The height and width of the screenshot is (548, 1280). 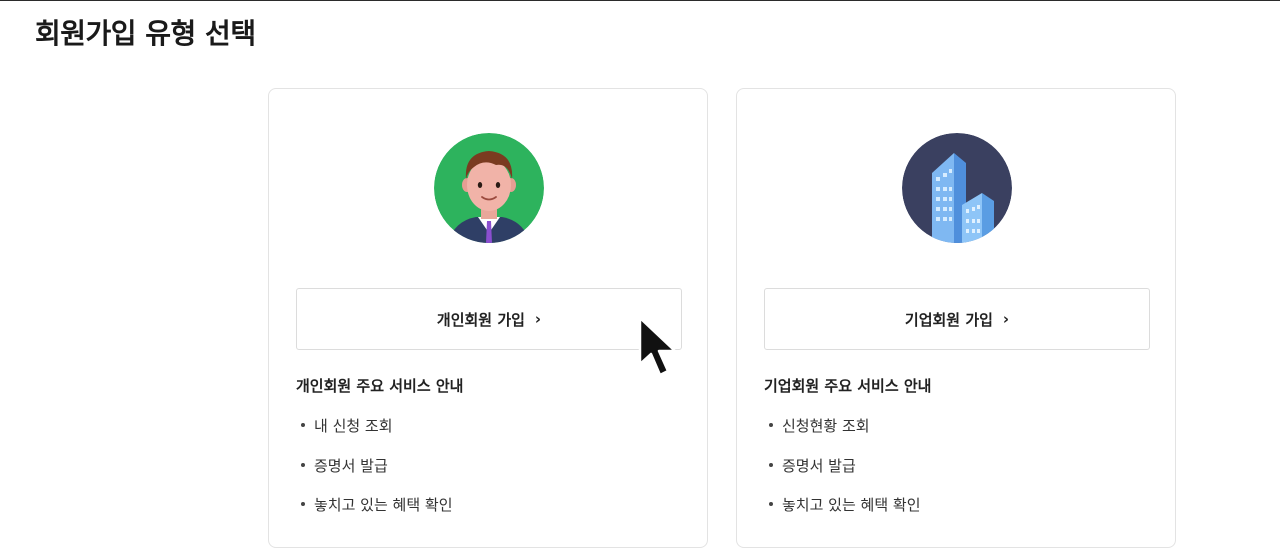 I want to click on service-label: 내 신청 조회, so click(x=353, y=426).